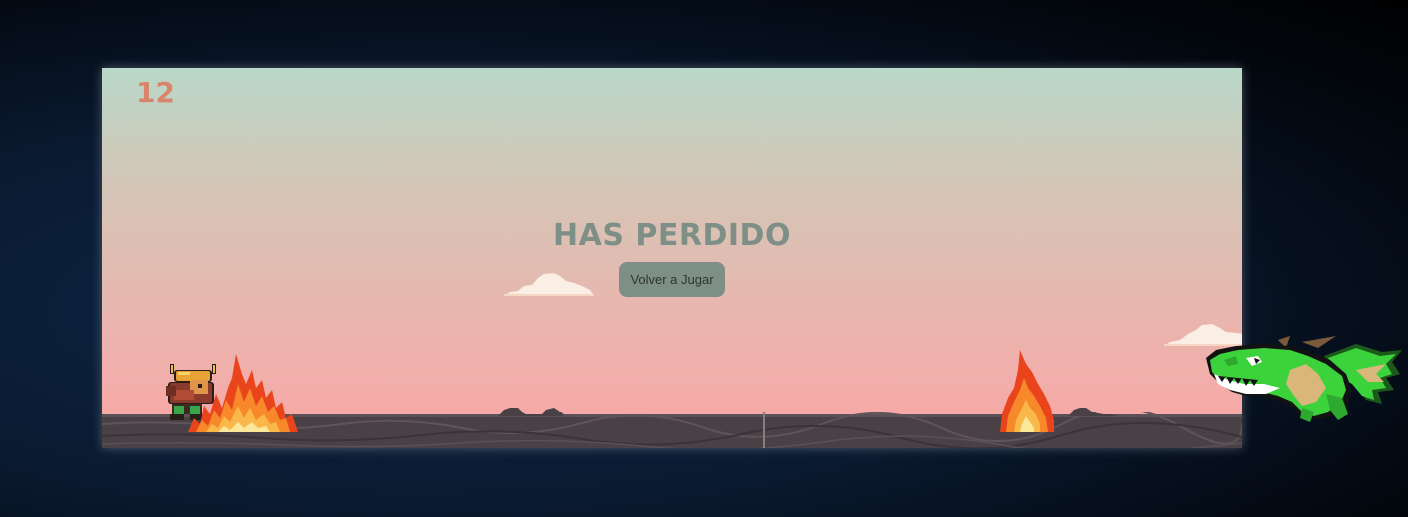  Describe the element at coordinates (549, 284) in the screenshot. I see `cloud` at that location.